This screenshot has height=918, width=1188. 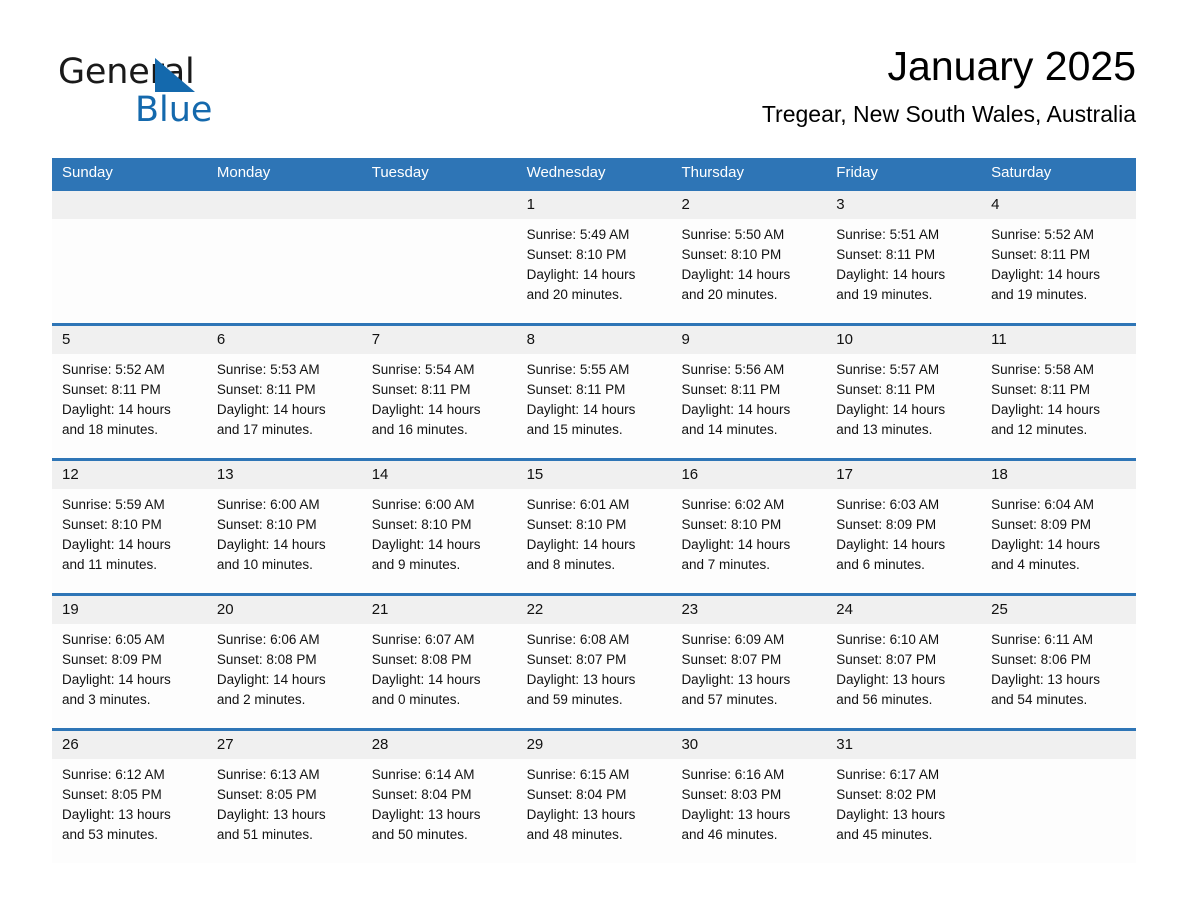 I want to click on generalblue-logo: General Blue, so click(x=198, y=95).